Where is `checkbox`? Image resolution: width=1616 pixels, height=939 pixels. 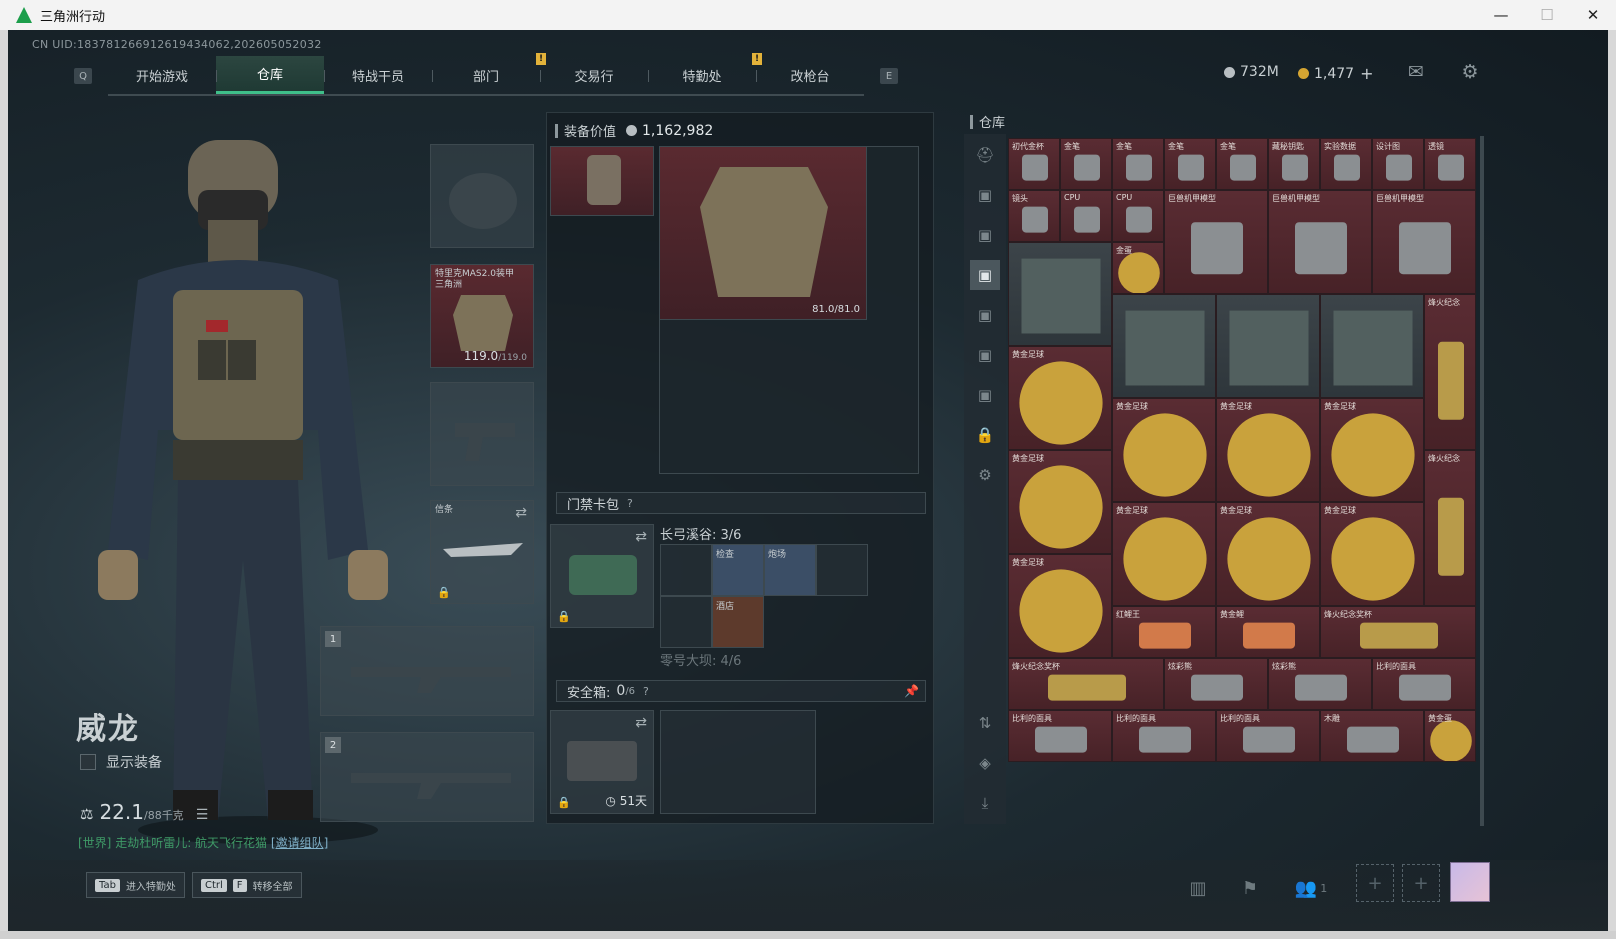
checkbox is located at coordinates (88, 762).